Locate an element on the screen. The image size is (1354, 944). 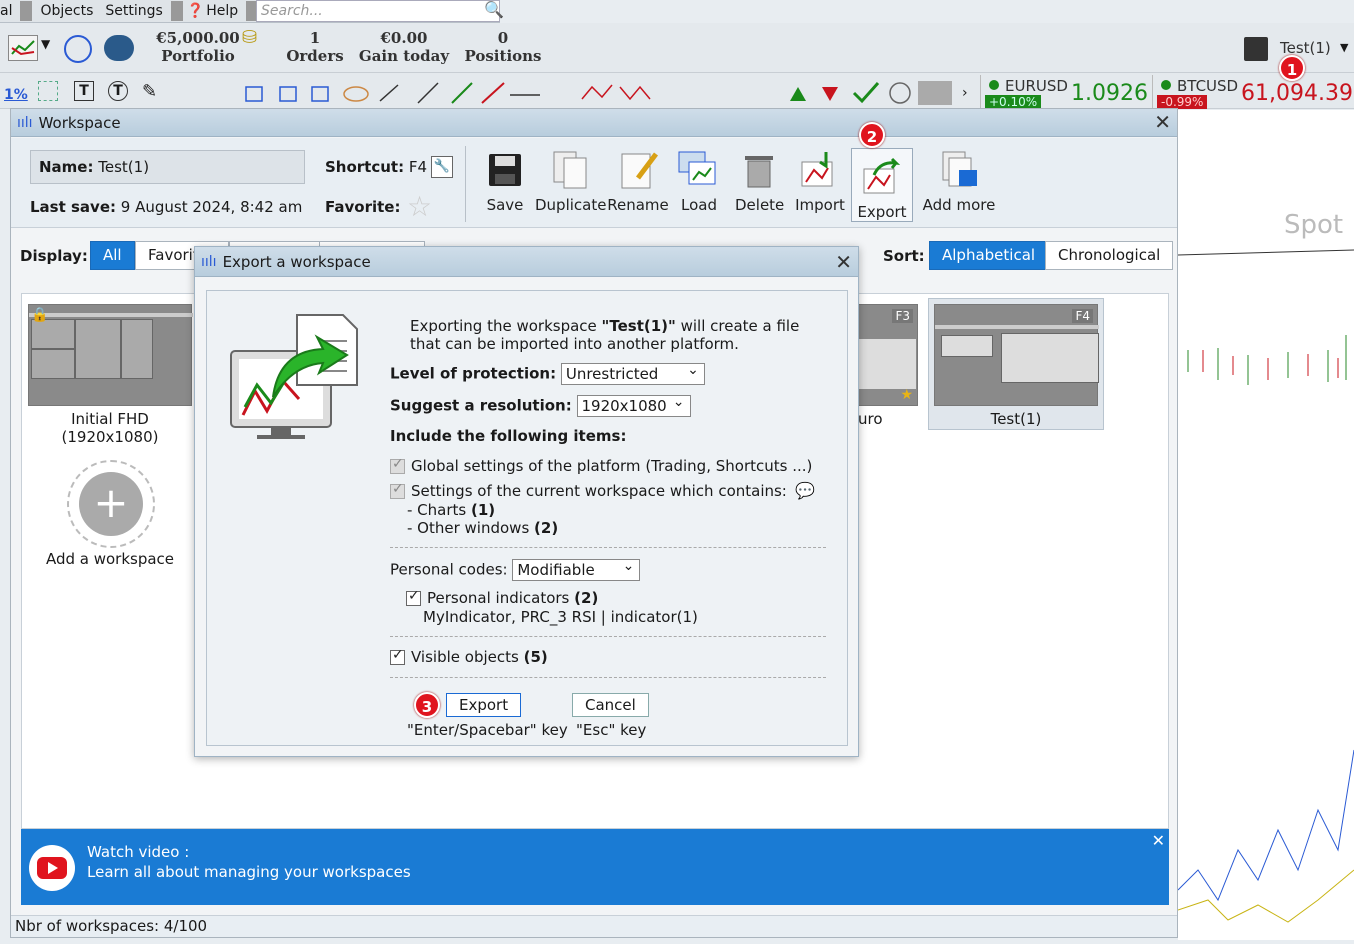
workspace-card-euro: F3 ★ uro is located at coordinates (888, 366).